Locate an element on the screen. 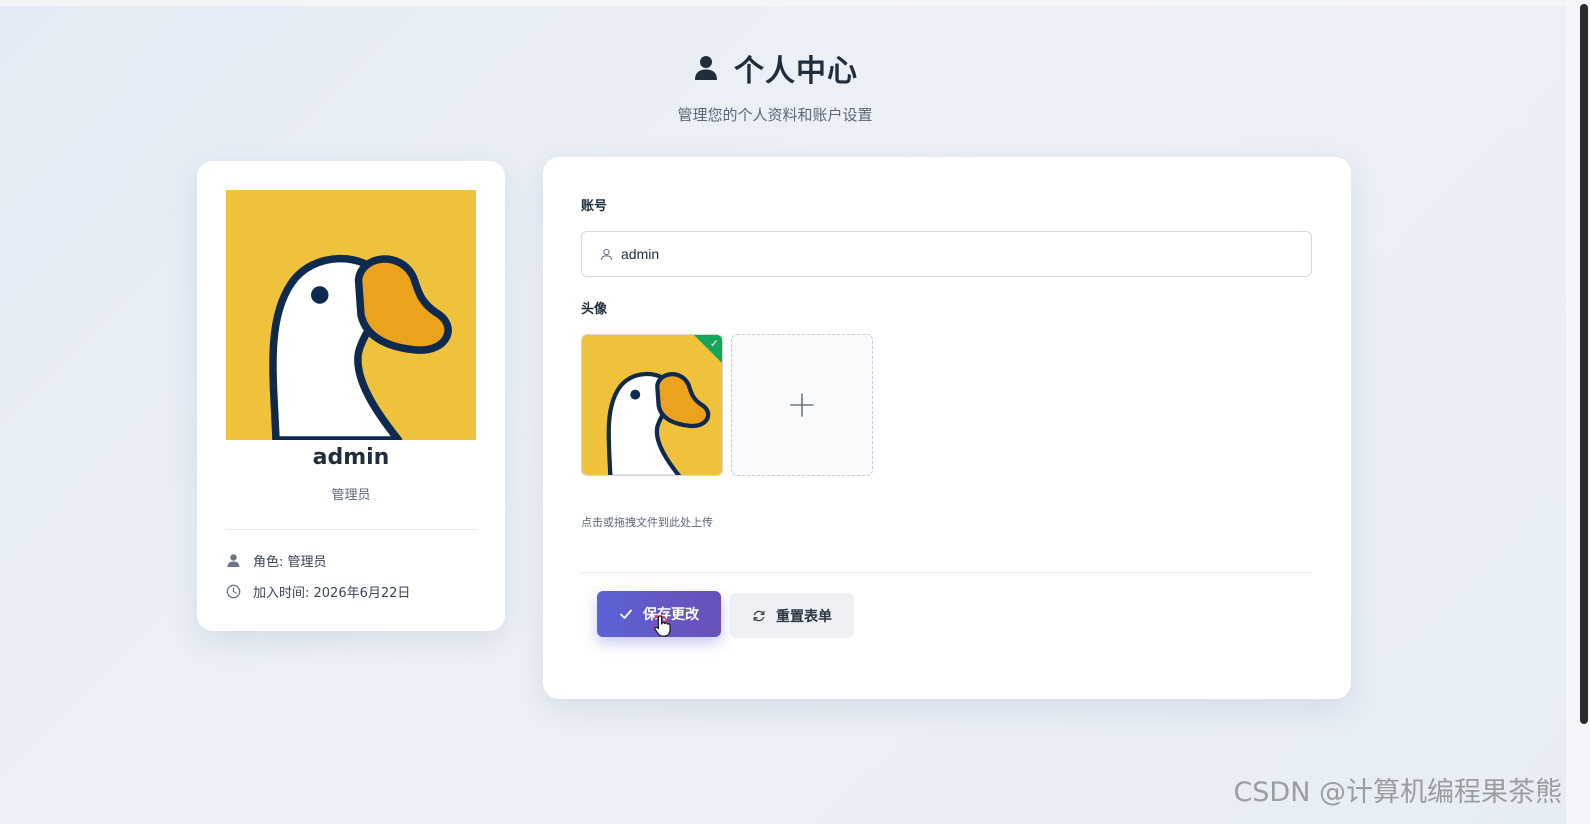  account-label: 账号 is located at coordinates (594, 206).